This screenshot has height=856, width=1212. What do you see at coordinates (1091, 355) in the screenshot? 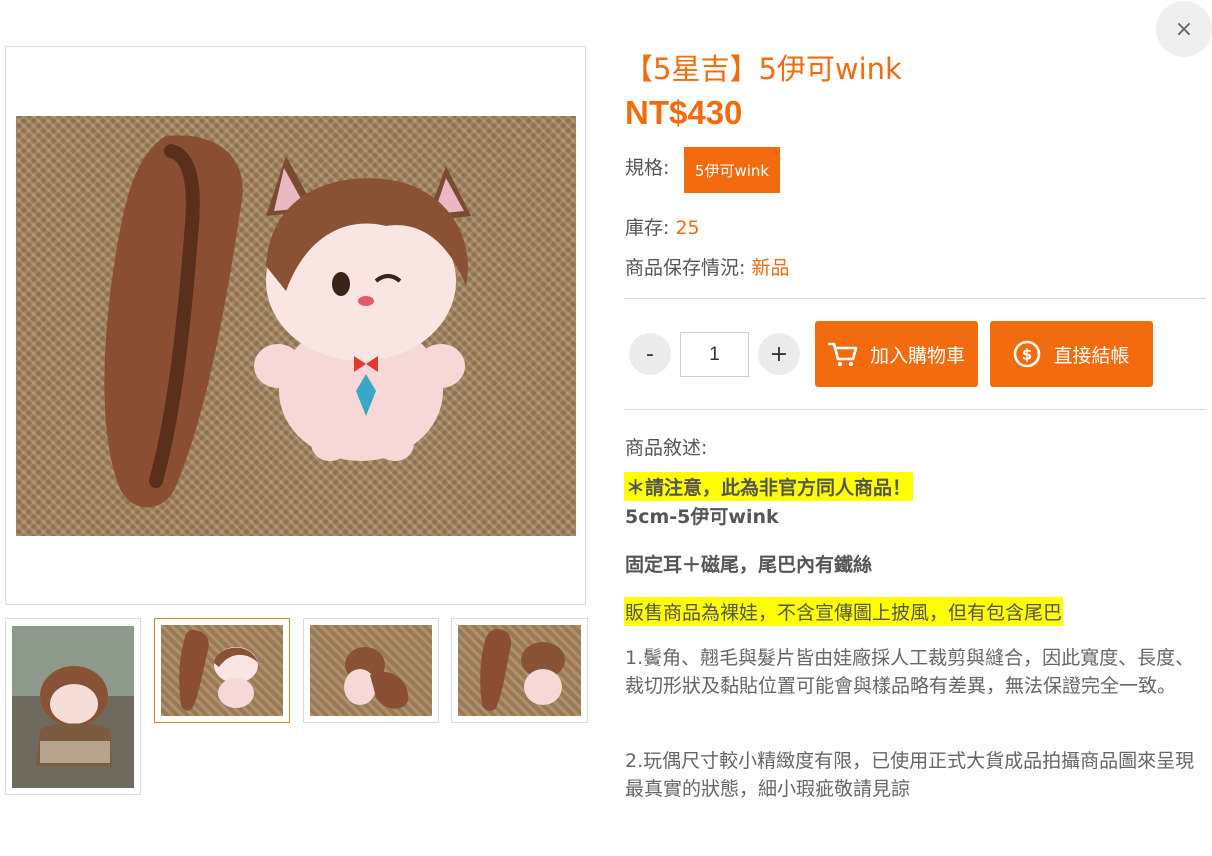
I see `checkout-label: 直接結帳` at bounding box center [1091, 355].